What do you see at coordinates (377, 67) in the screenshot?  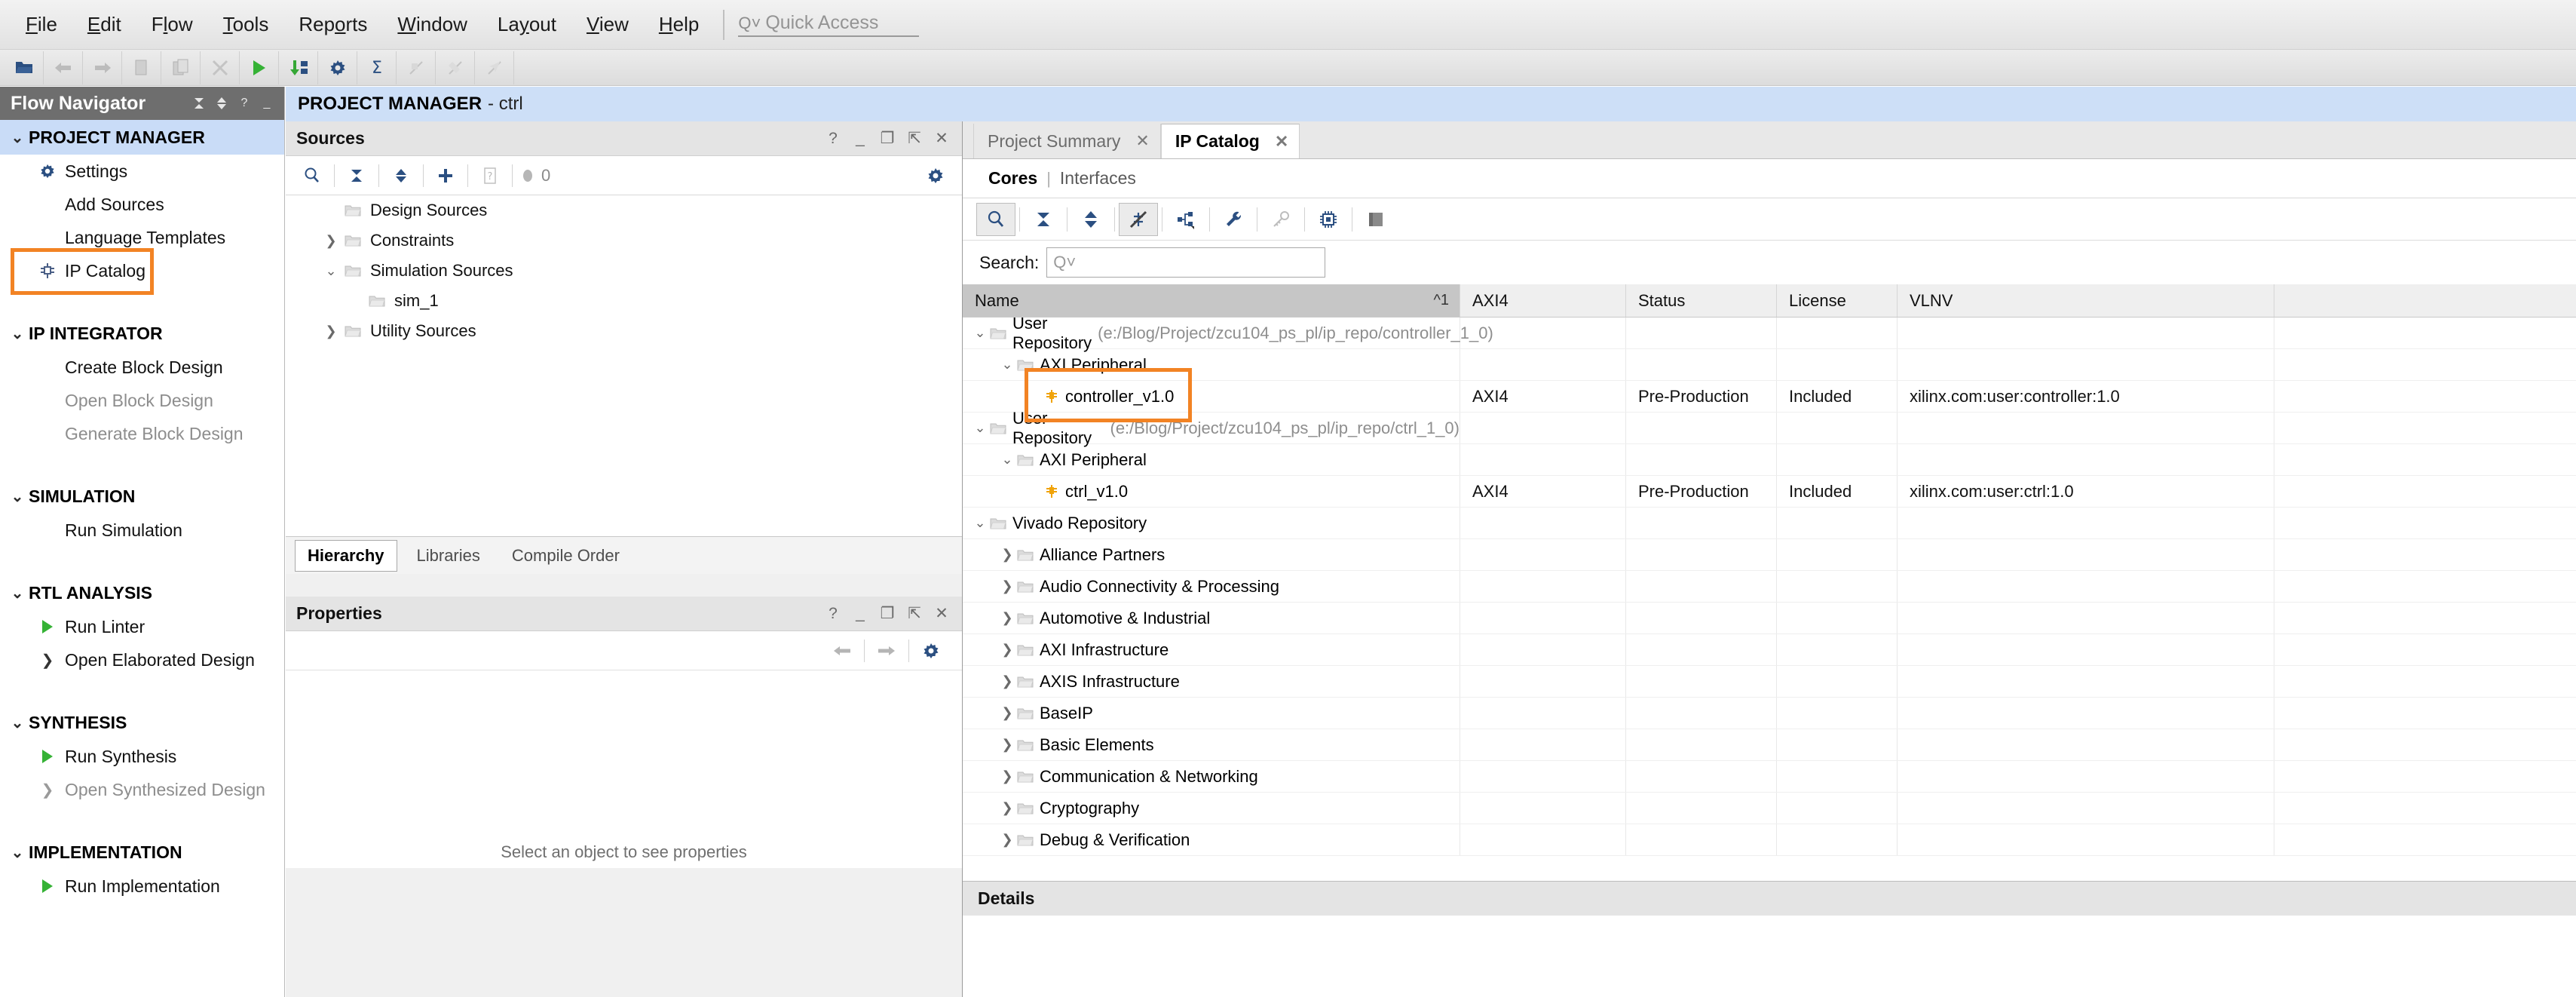 I see `report-sum-icon: Σ` at bounding box center [377, 67].